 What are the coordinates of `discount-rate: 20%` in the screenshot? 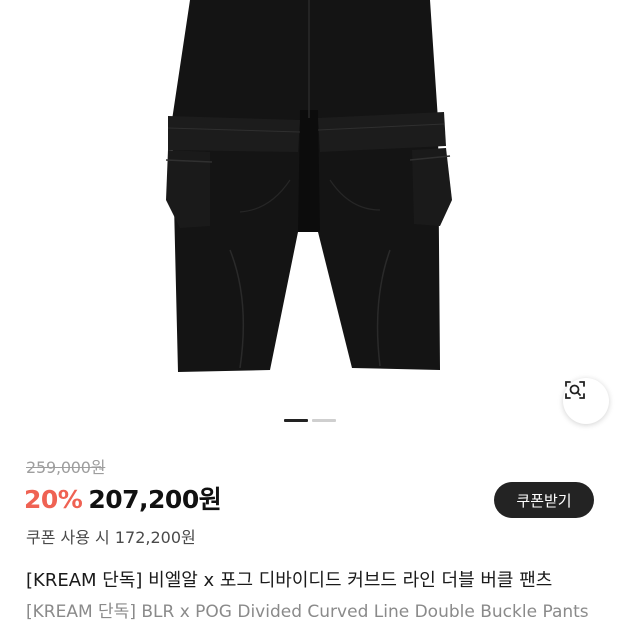 It's located at (53, 499).